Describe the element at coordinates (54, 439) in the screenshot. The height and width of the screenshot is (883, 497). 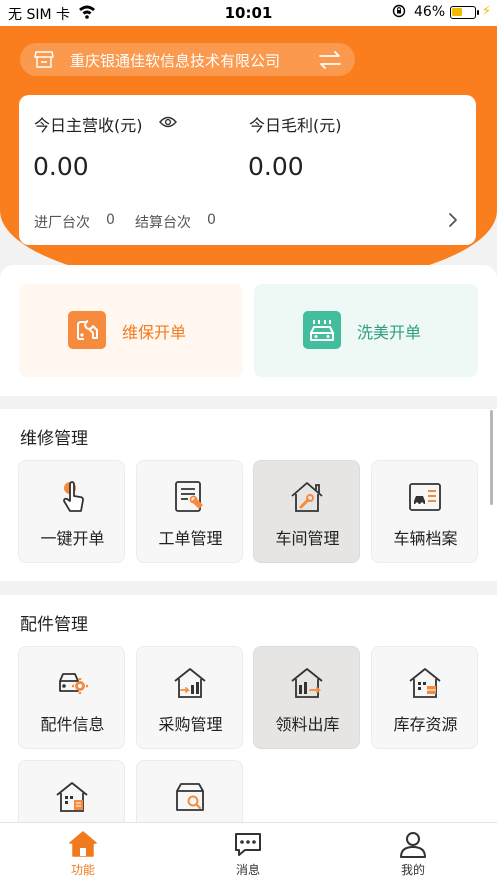
I see `section-title: 维修管理` at that location.